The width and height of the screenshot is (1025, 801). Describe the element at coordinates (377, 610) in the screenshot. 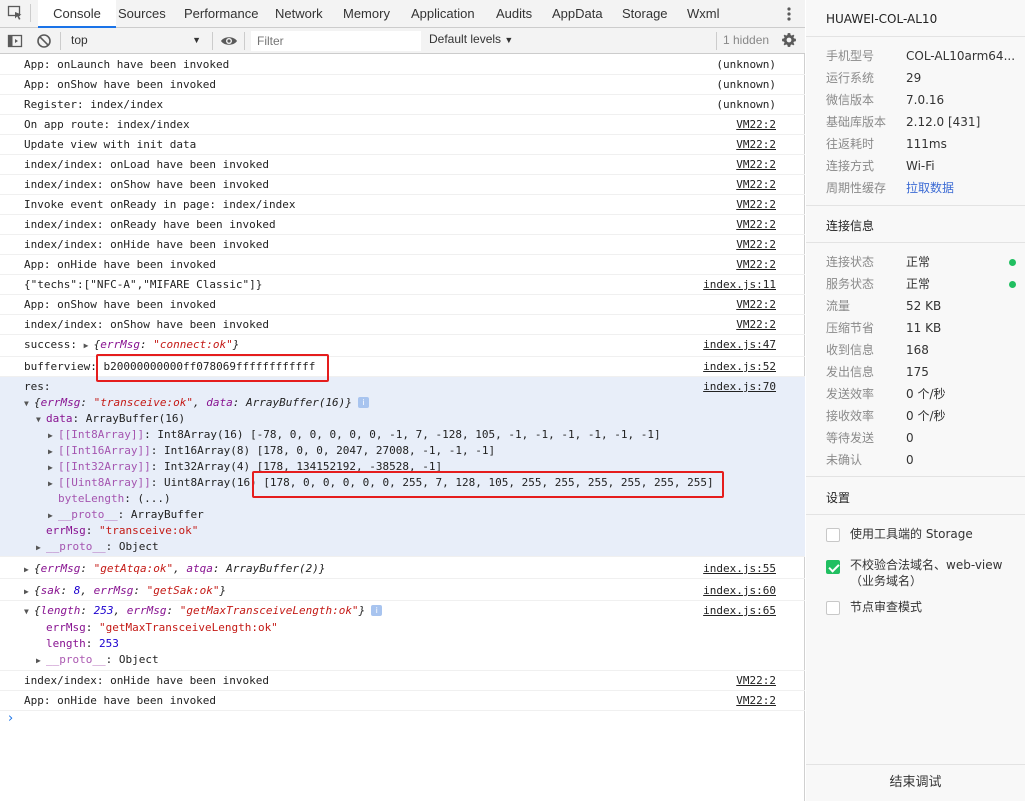

I see `info-icon: i` at that location.